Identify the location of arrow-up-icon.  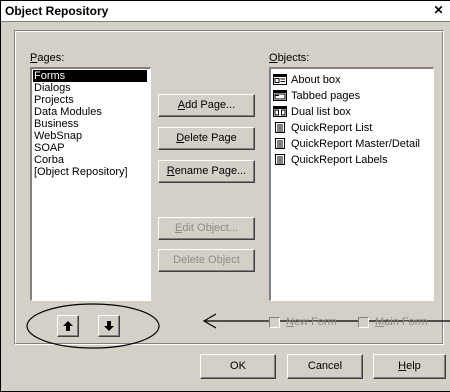
(68, 326).